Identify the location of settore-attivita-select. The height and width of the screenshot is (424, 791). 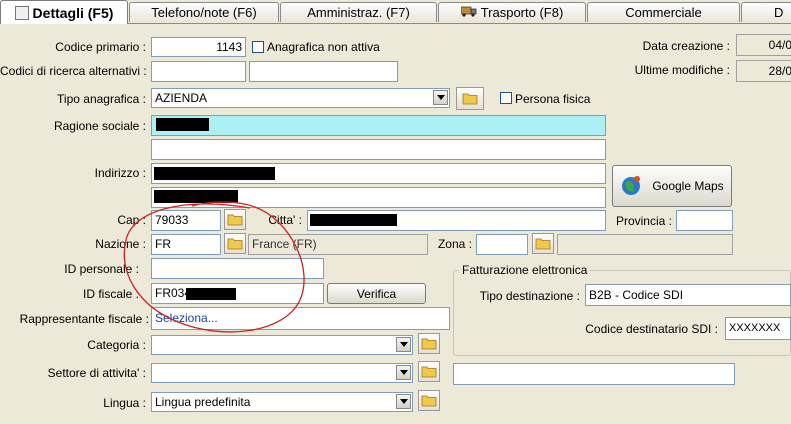
(282, 373).